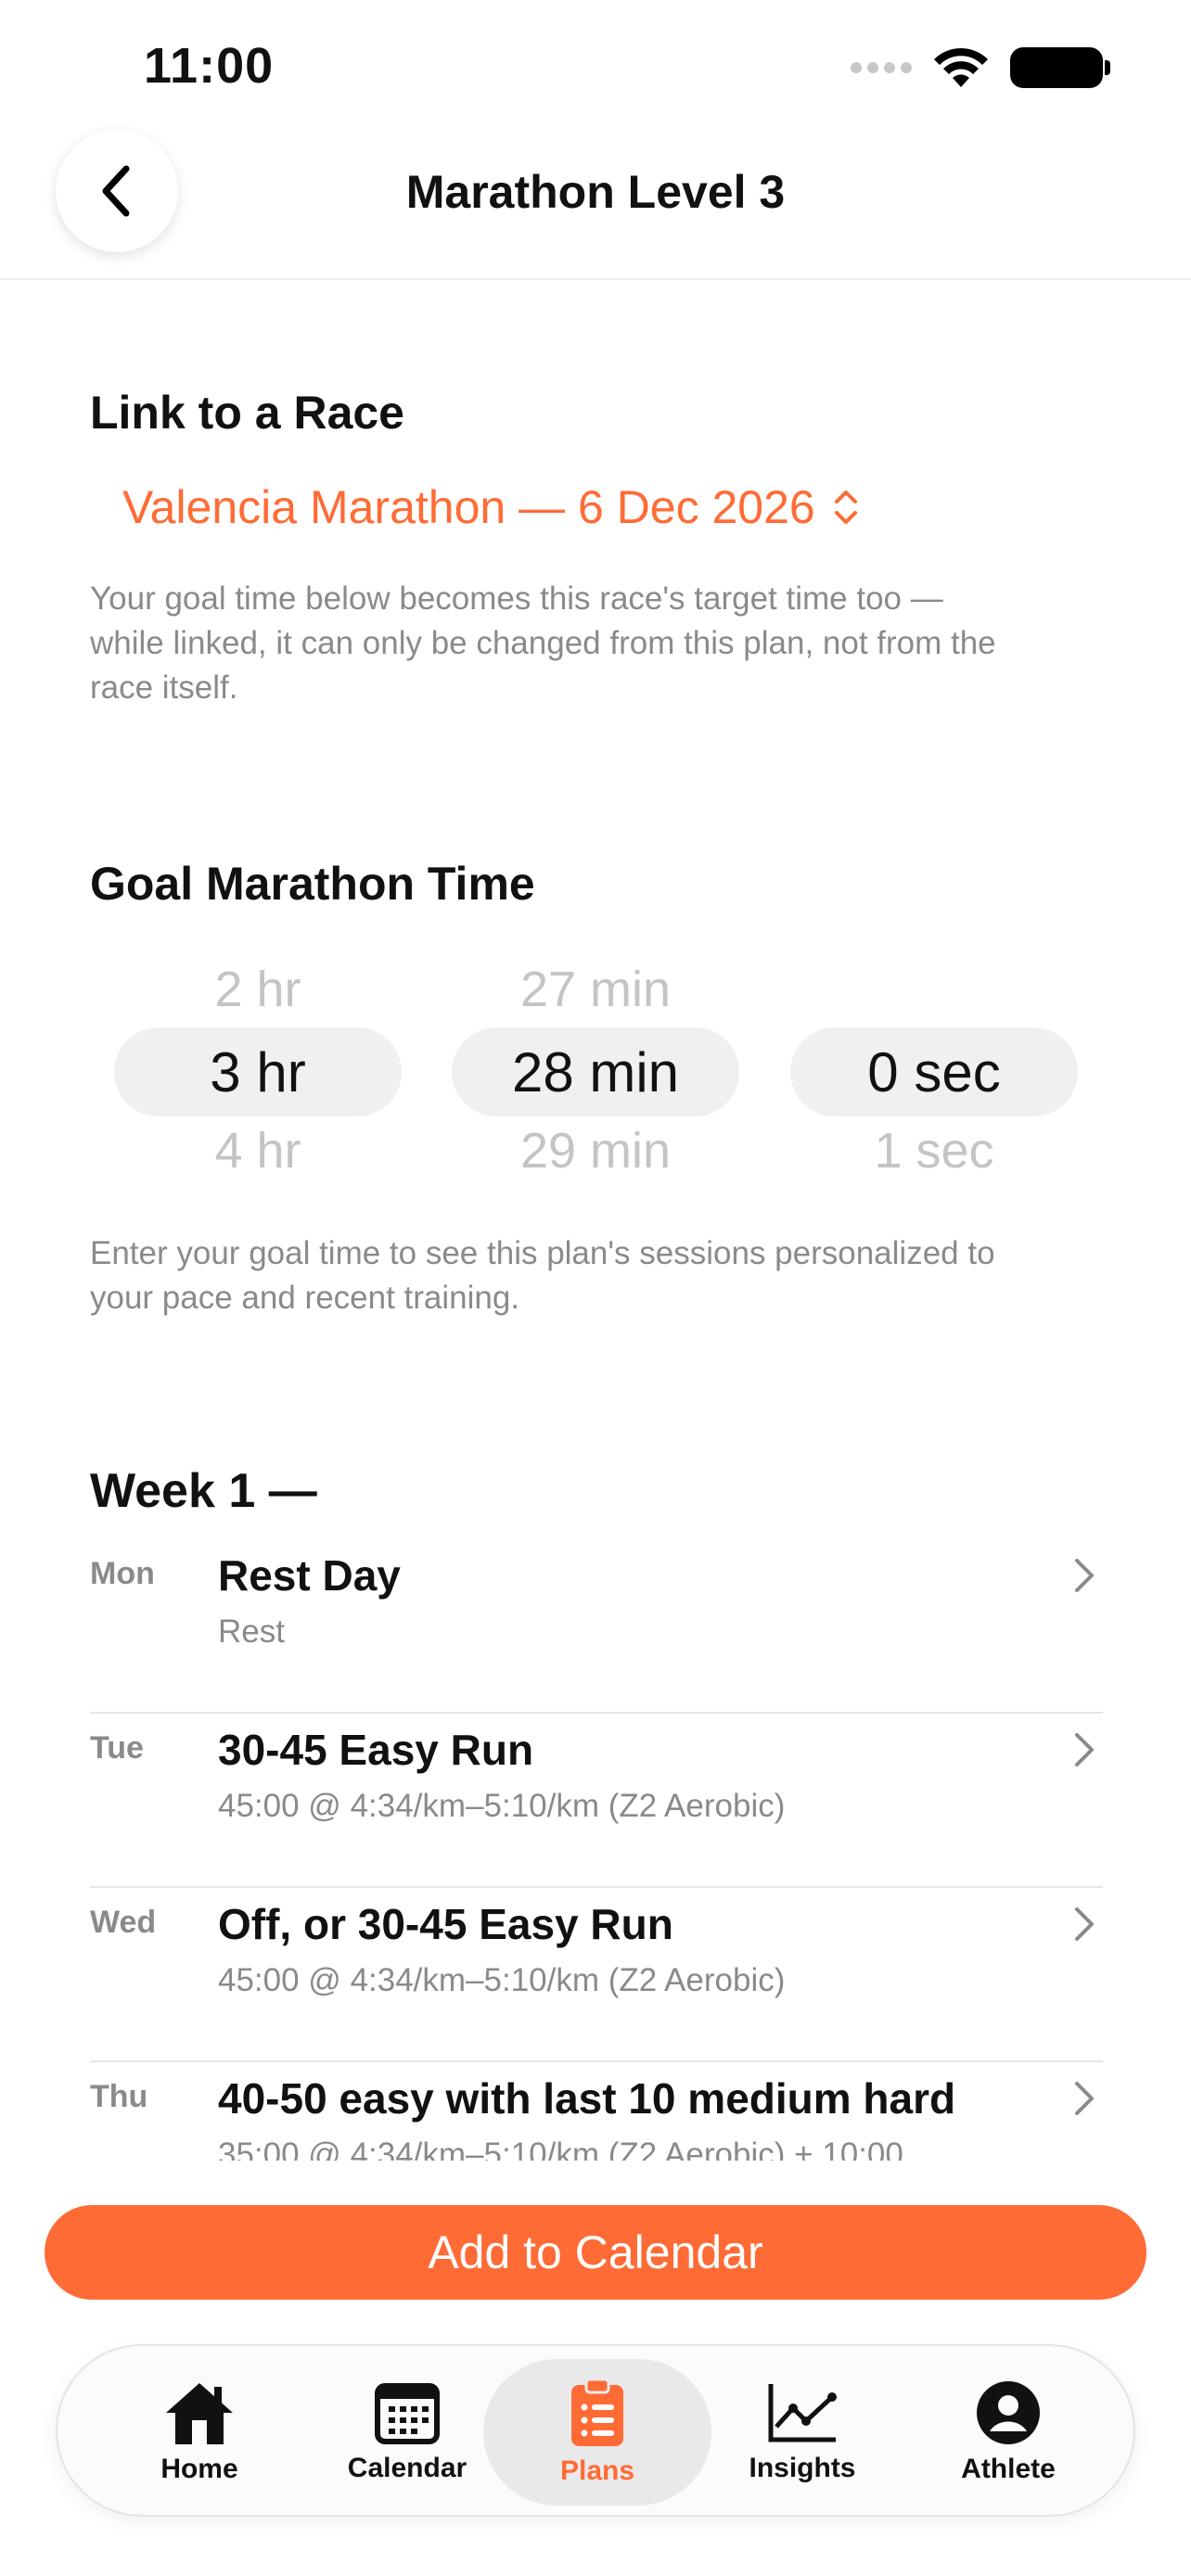  I want to click on chevron-up-down-icon, so click(845, 508).